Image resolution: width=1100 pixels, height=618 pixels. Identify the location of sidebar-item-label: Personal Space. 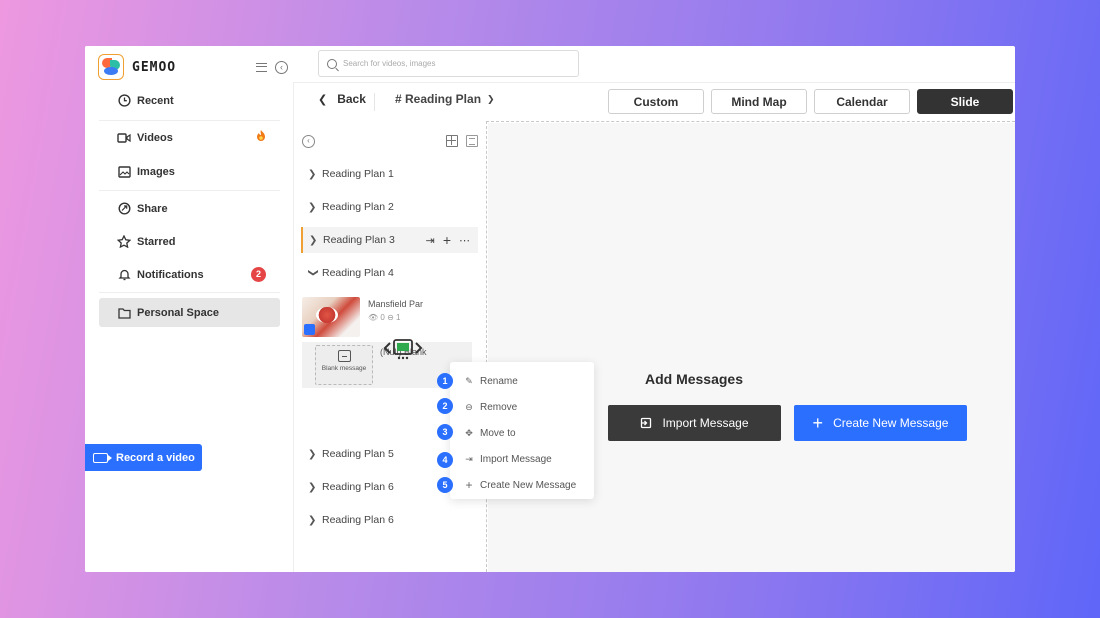
(178, 312).